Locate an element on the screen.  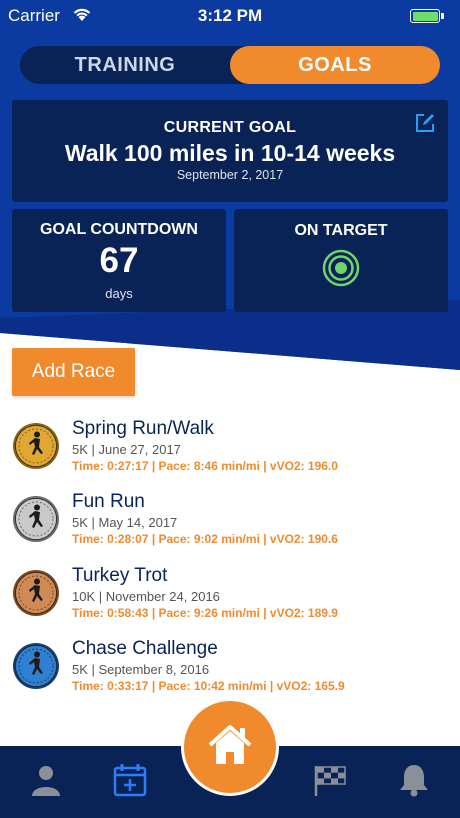
race-meta: 10K | November 24, 2016 is located at coordinates (146, 596).